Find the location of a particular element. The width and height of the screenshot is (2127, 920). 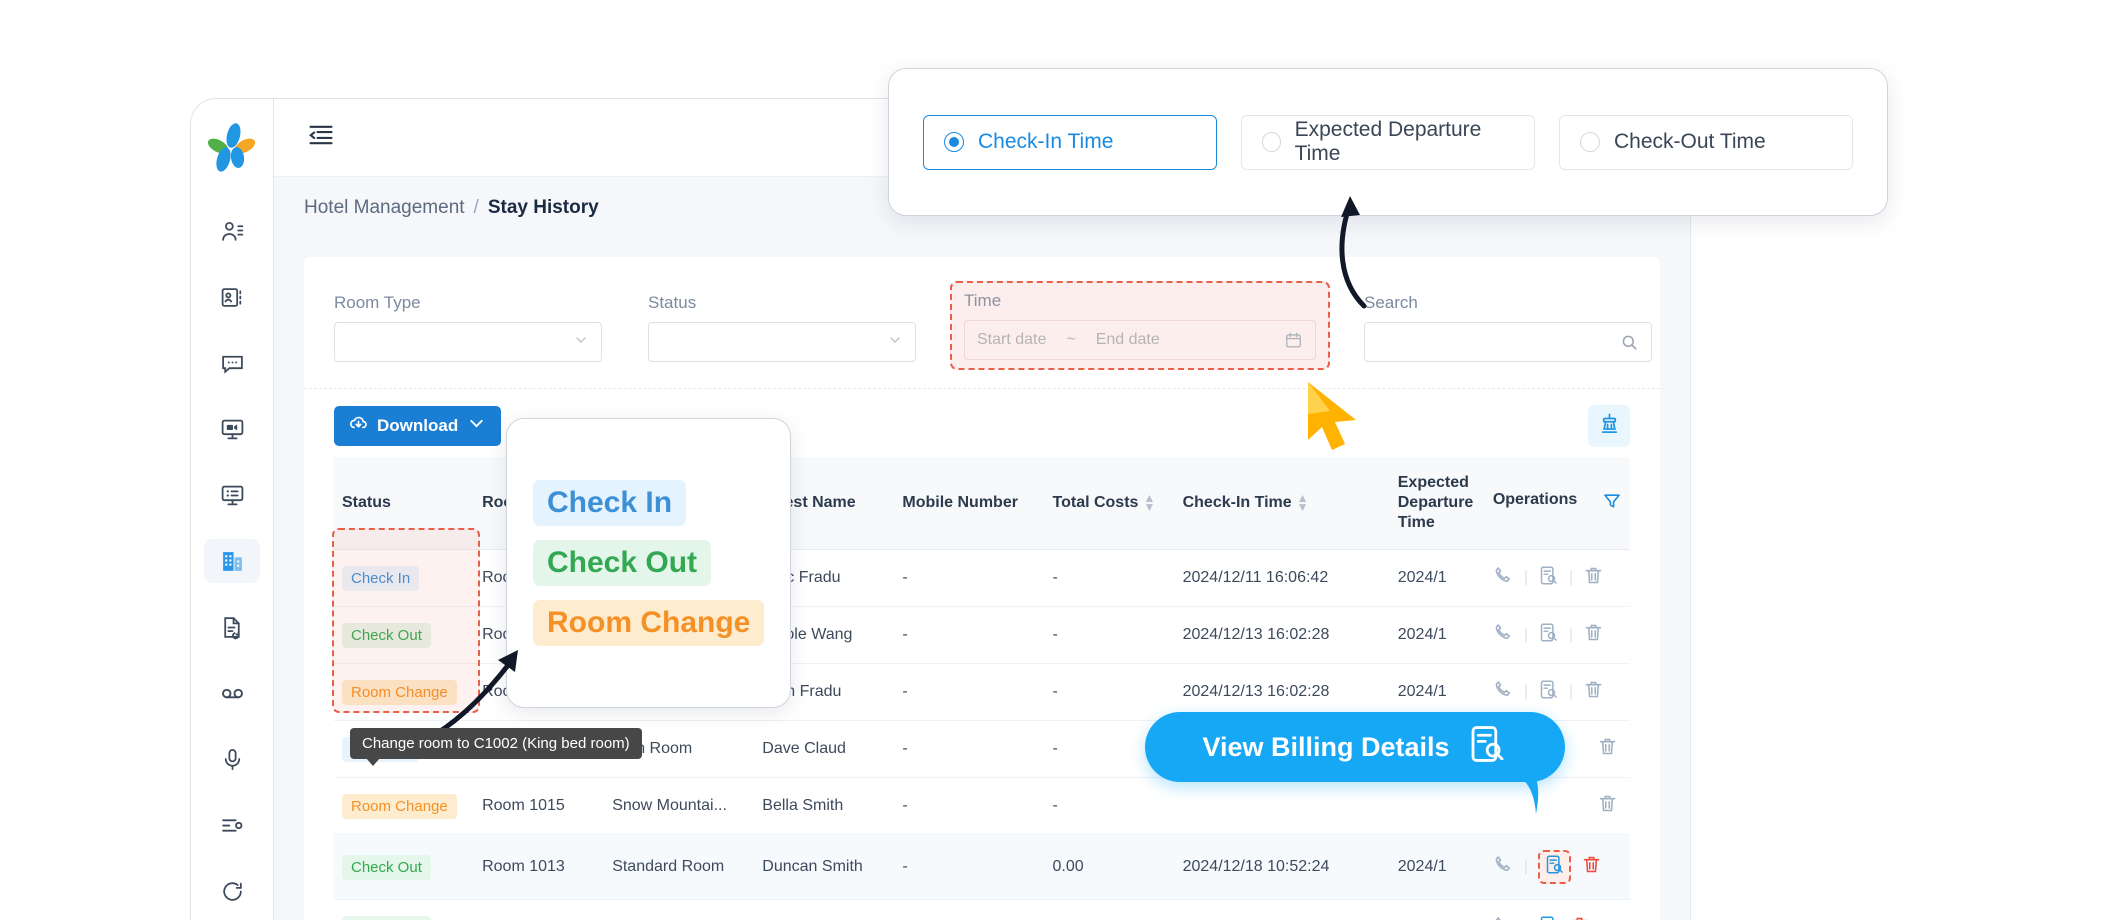

radio-expected-departure-time-label: Expected Departure Time is located at coordinates (1388, 141).